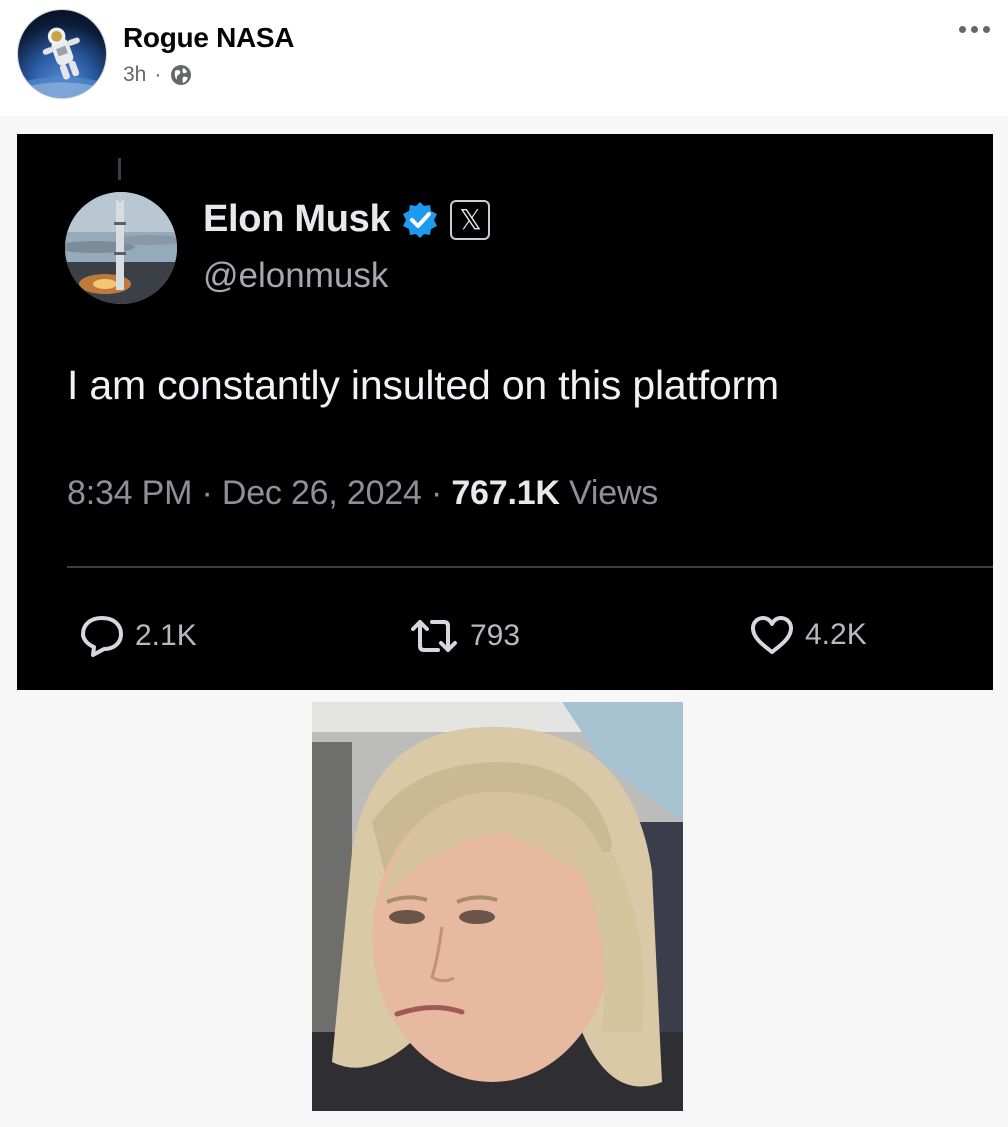  What do you see at coordinates (322, 493) in the screenshot?
I see `tweet-date: Dec 26, 2024` at bounding box center [322, 493].